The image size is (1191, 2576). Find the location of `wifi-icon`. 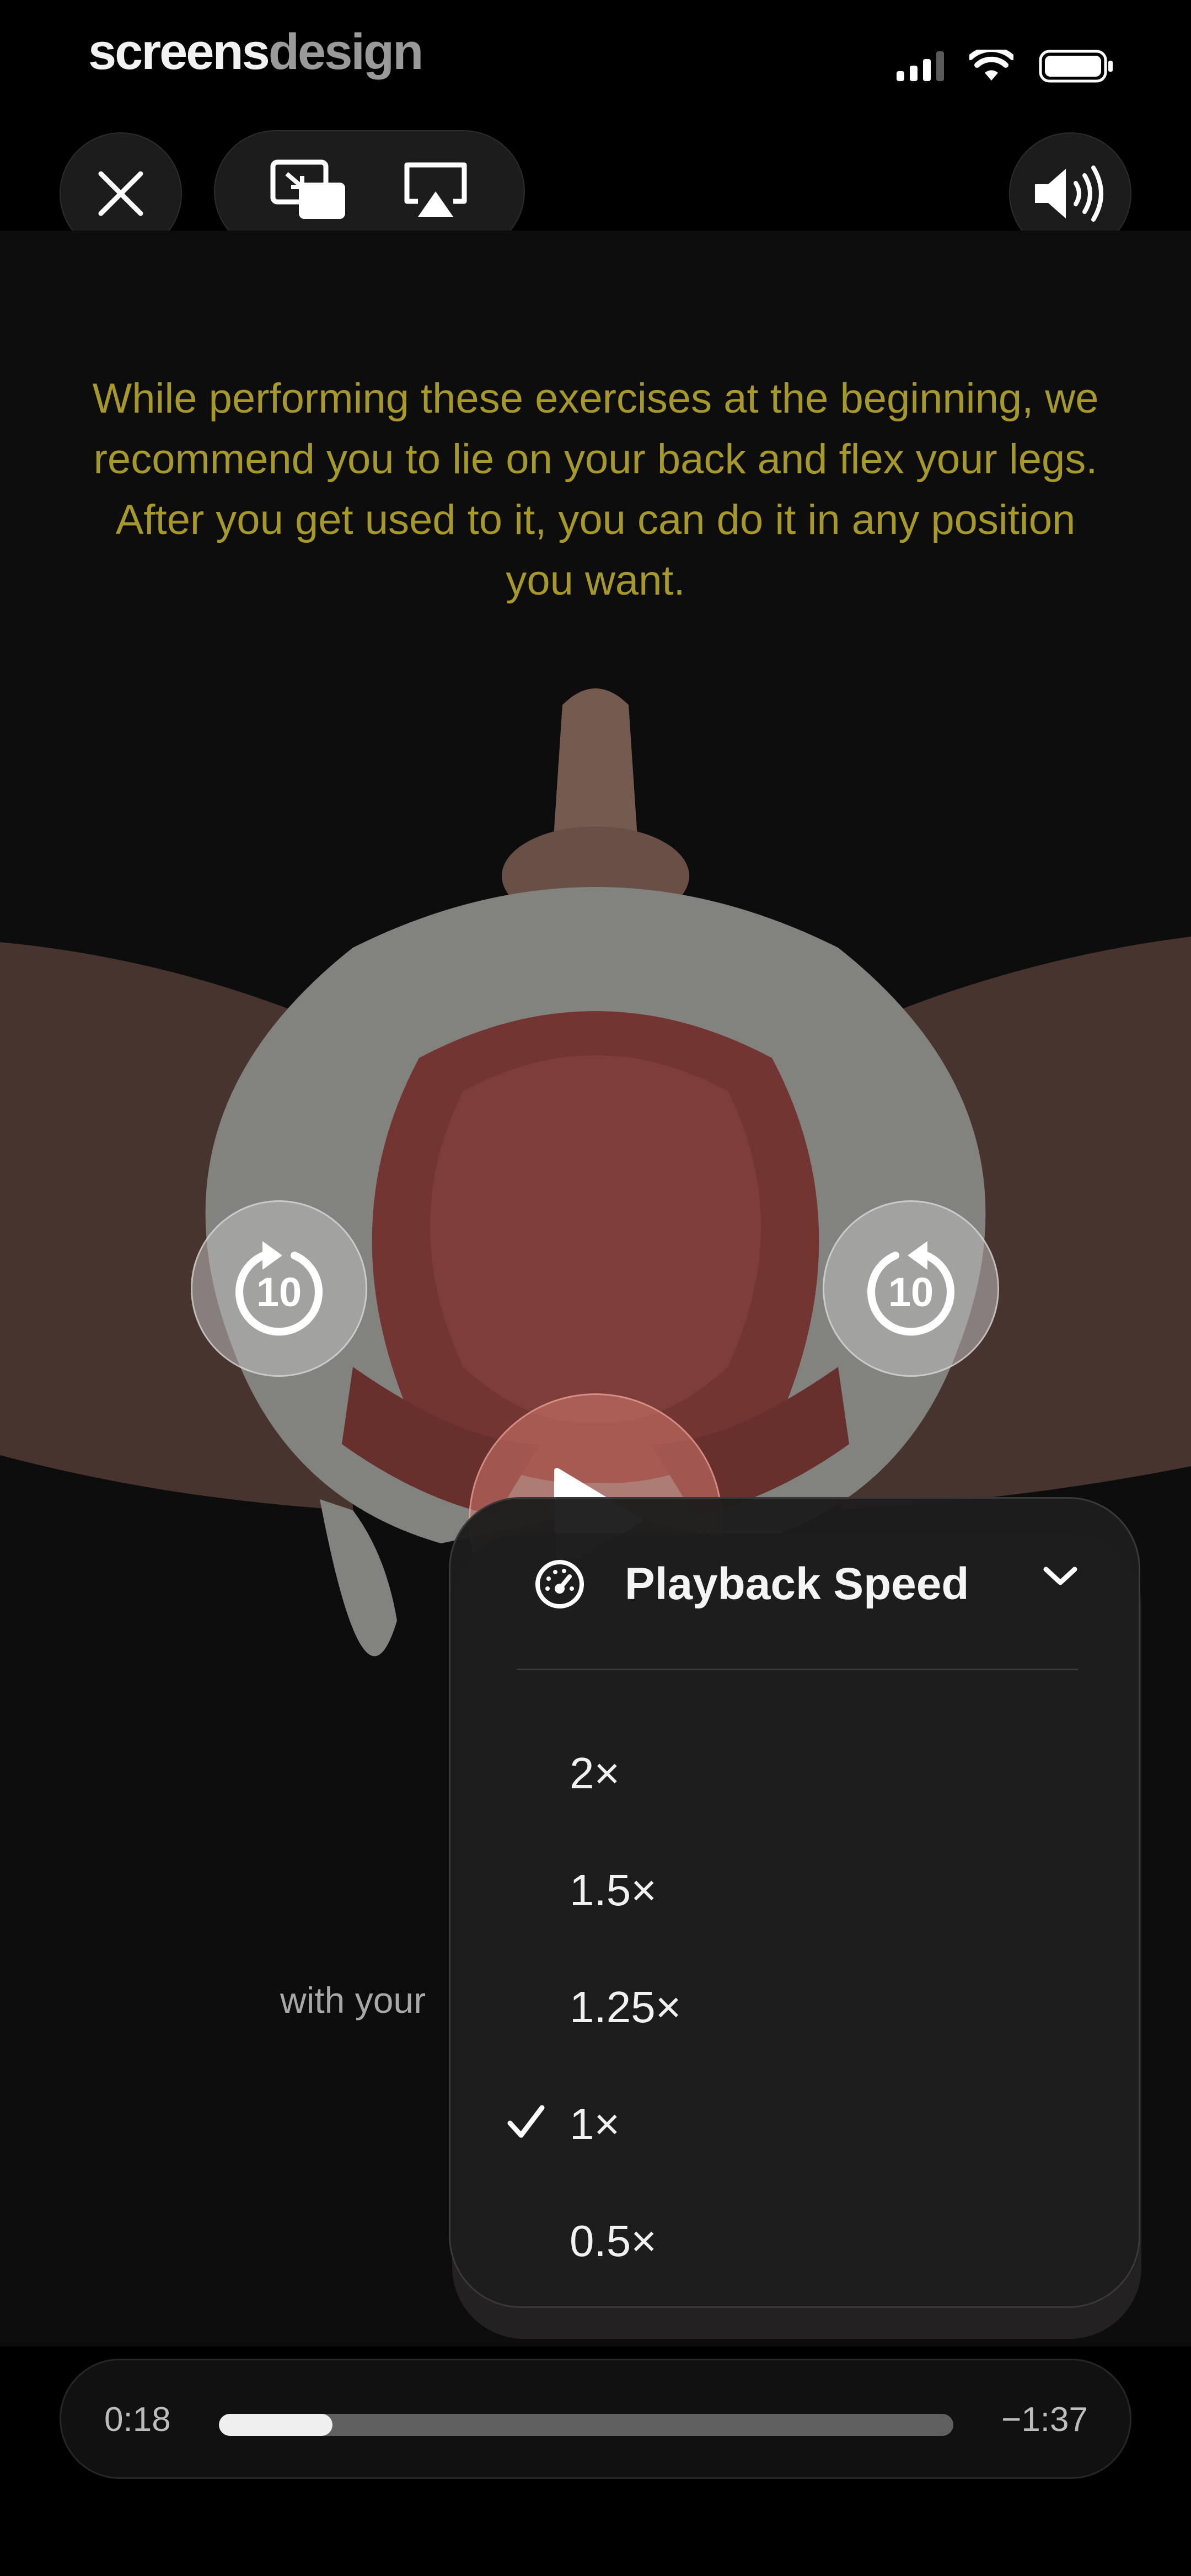

wifi-icon is located at coordinates (991, 65).